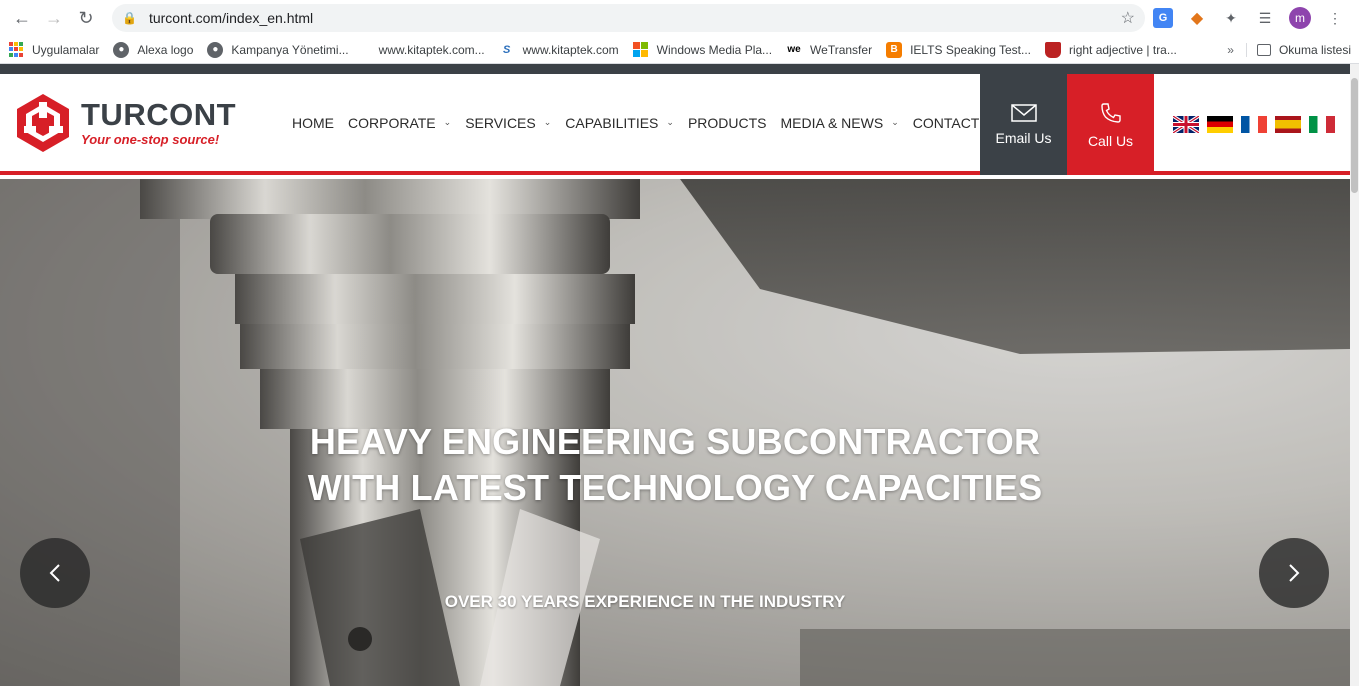 Image resolution: width=1359 pixels, height=686 pixels. I want to click on envelope-icon, so click(1023, 112).